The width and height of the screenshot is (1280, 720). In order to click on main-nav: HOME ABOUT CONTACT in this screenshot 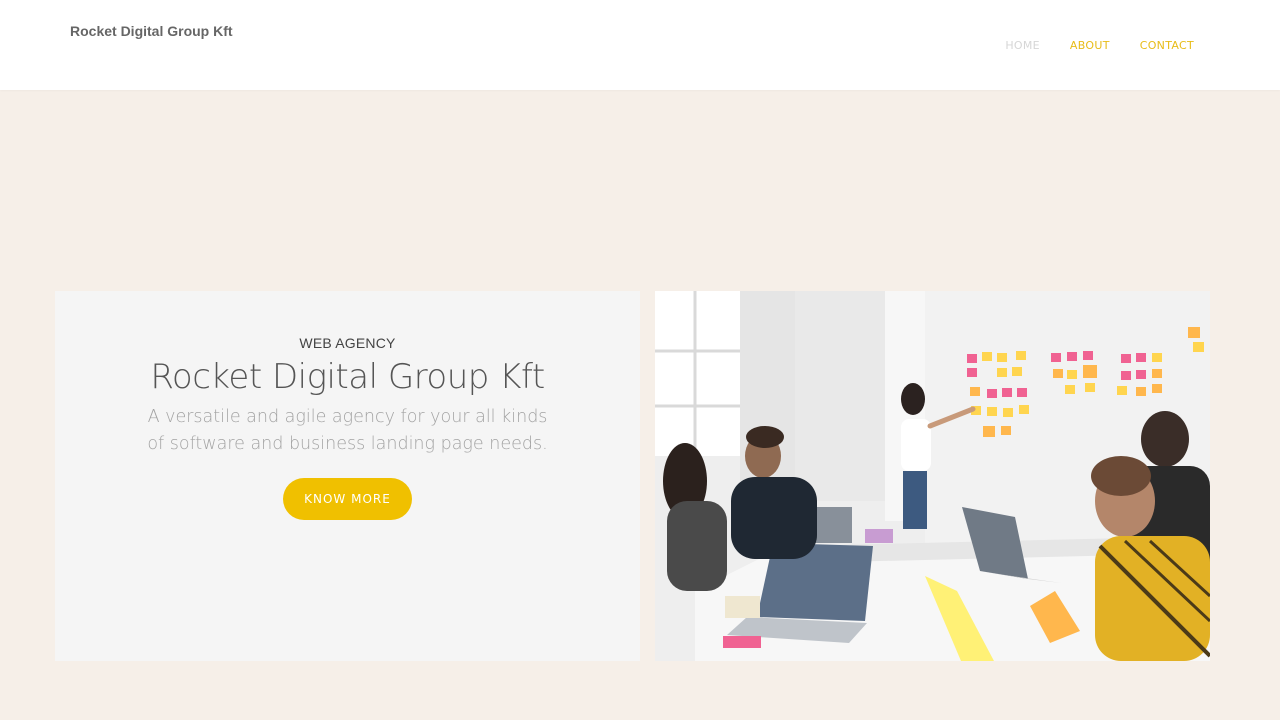, I will do `click(1099, 45)`.